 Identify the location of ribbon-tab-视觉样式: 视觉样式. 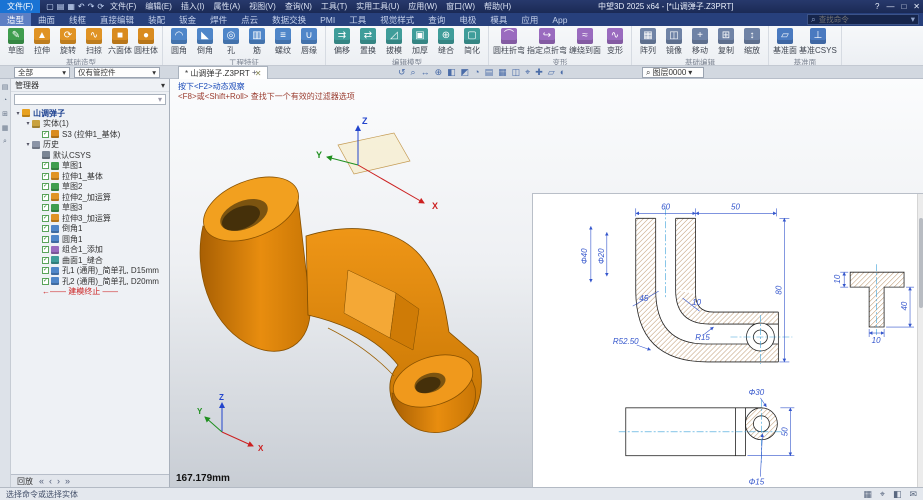
(397, 19).